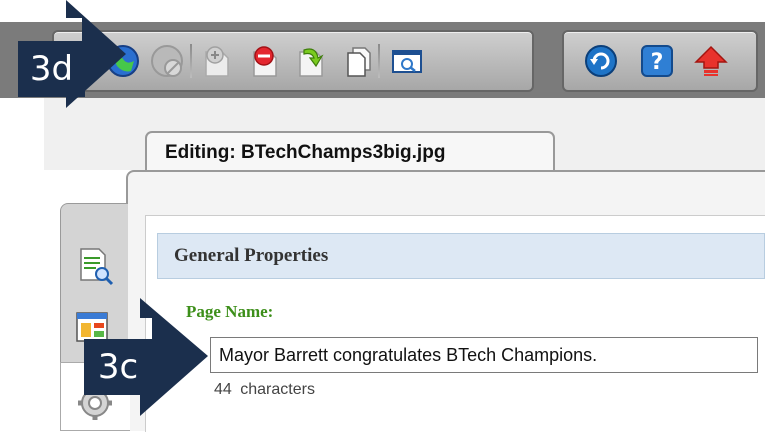 This screenshot has height=432, width=765. I want to click on toolbar-group-utility: ?, so click(660, 61).